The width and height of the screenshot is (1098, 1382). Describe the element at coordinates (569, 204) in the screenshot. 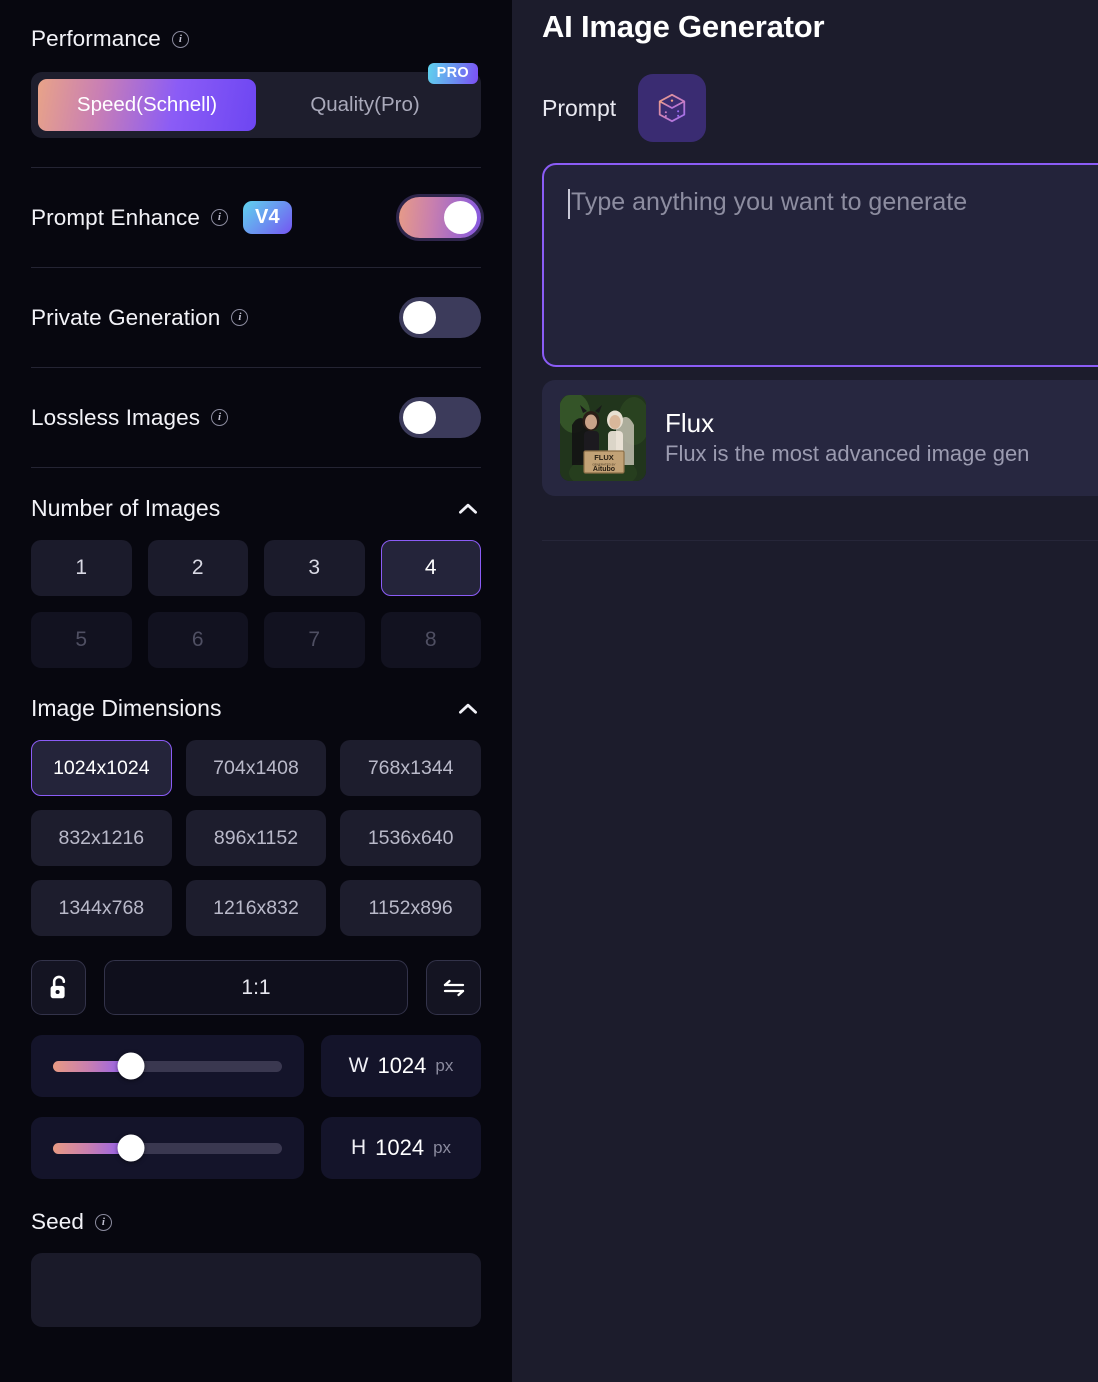

I see `text-caret` at that location.